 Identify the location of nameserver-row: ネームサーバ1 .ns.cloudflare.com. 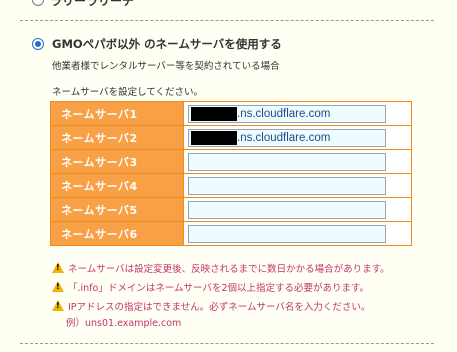
(231, 113).